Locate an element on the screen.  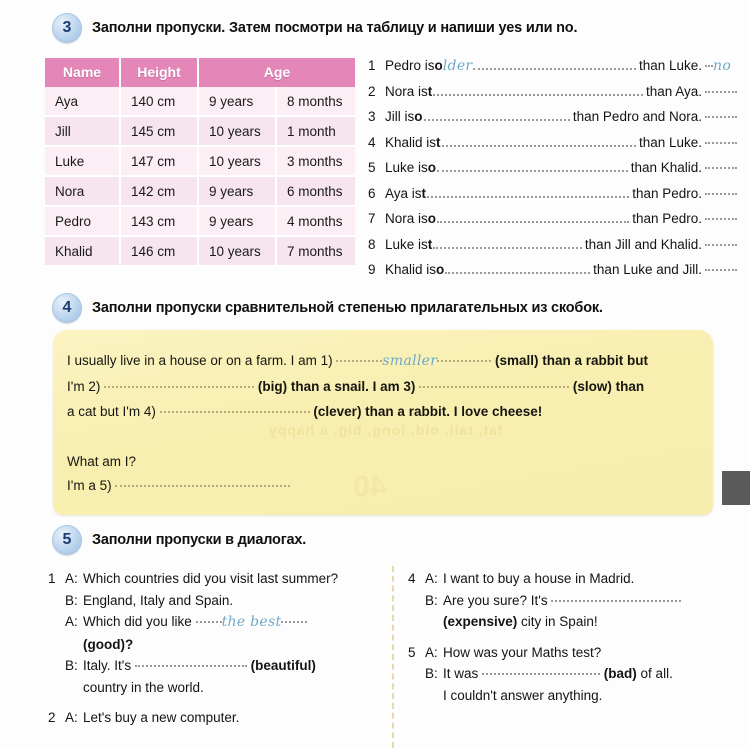
sentence-item: 8 Luke is t than Jill and Khalid. is located at coordinates (559, 250).